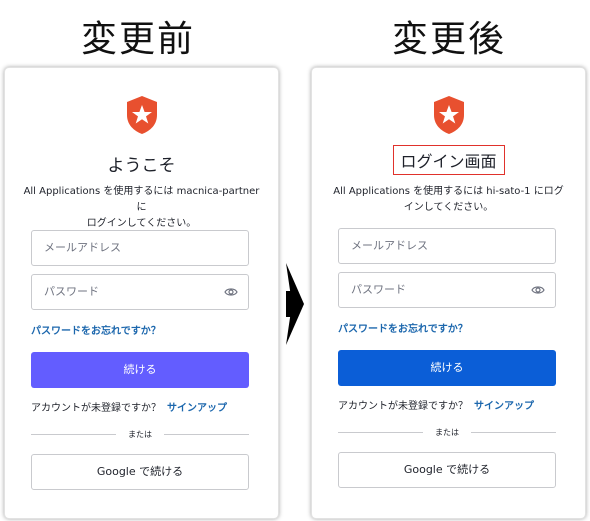 The width and height of the screenshot is (590, 521). I want to click on heading-after: 変更後, so click(448, 39).